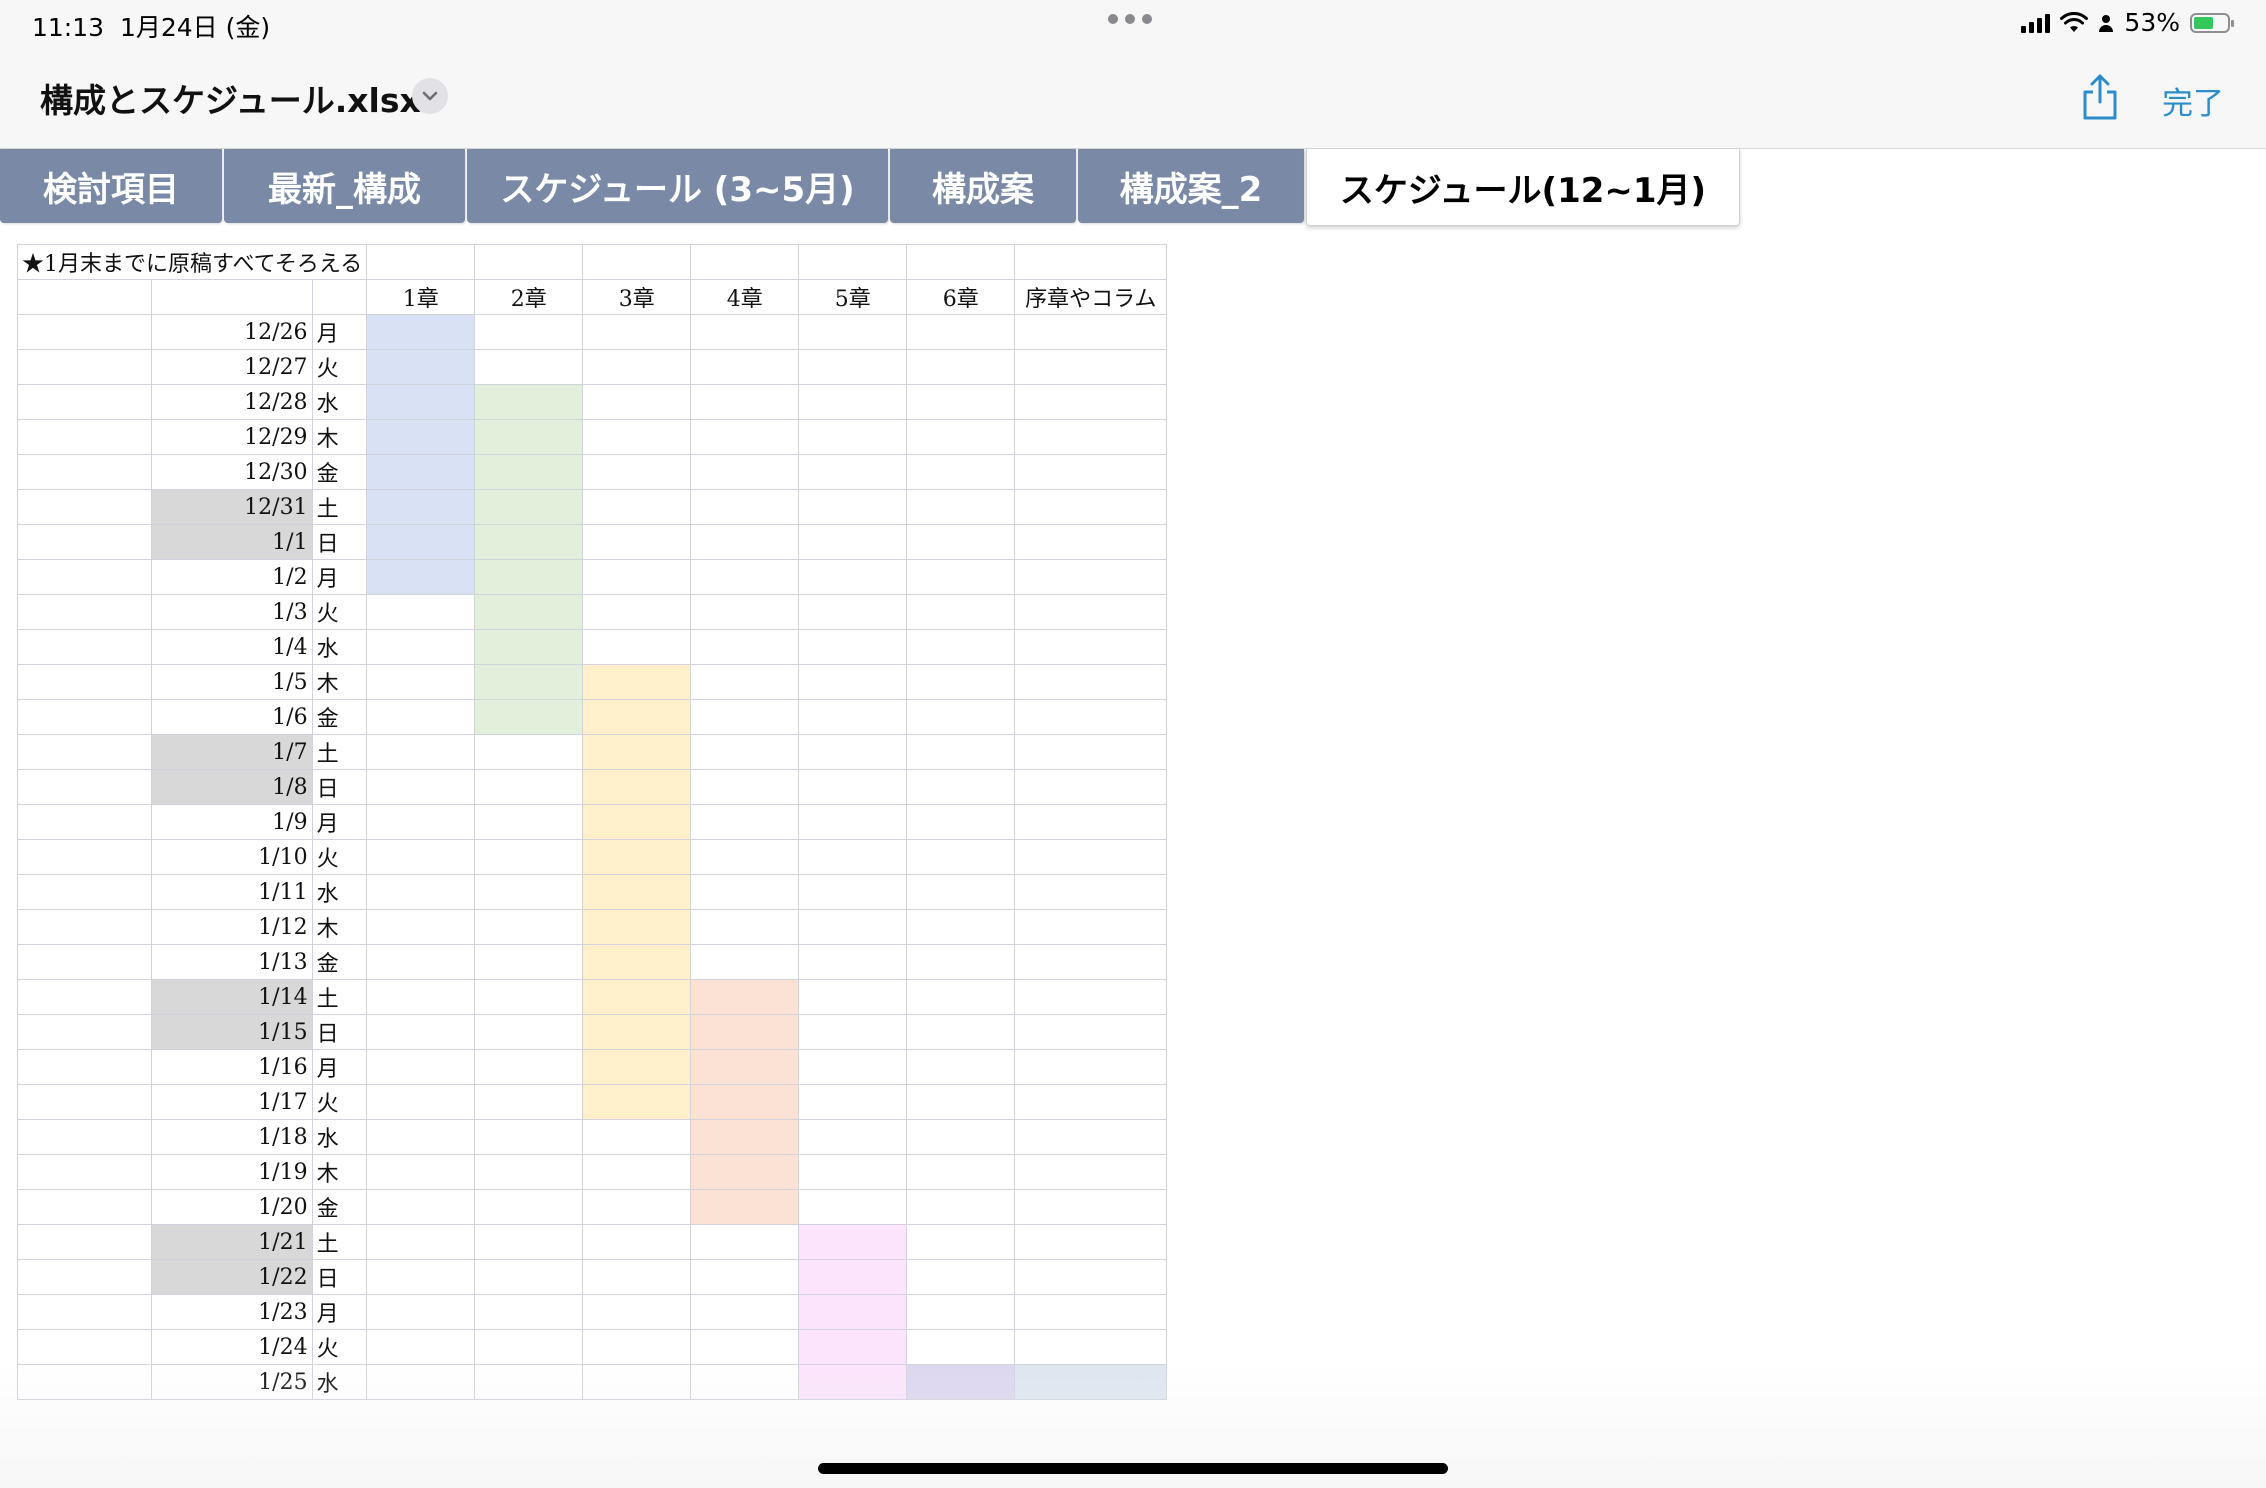  Describe the element at coordinates (232, 1102) in the screenshot. I see `date-cell: 1/17` at that location.